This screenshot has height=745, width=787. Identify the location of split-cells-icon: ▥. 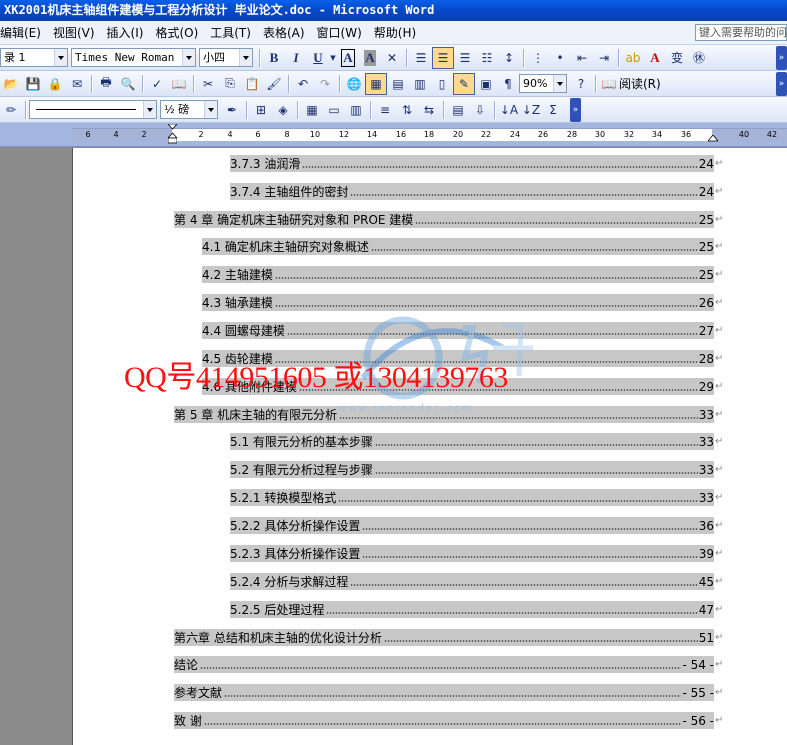
(356, 110).